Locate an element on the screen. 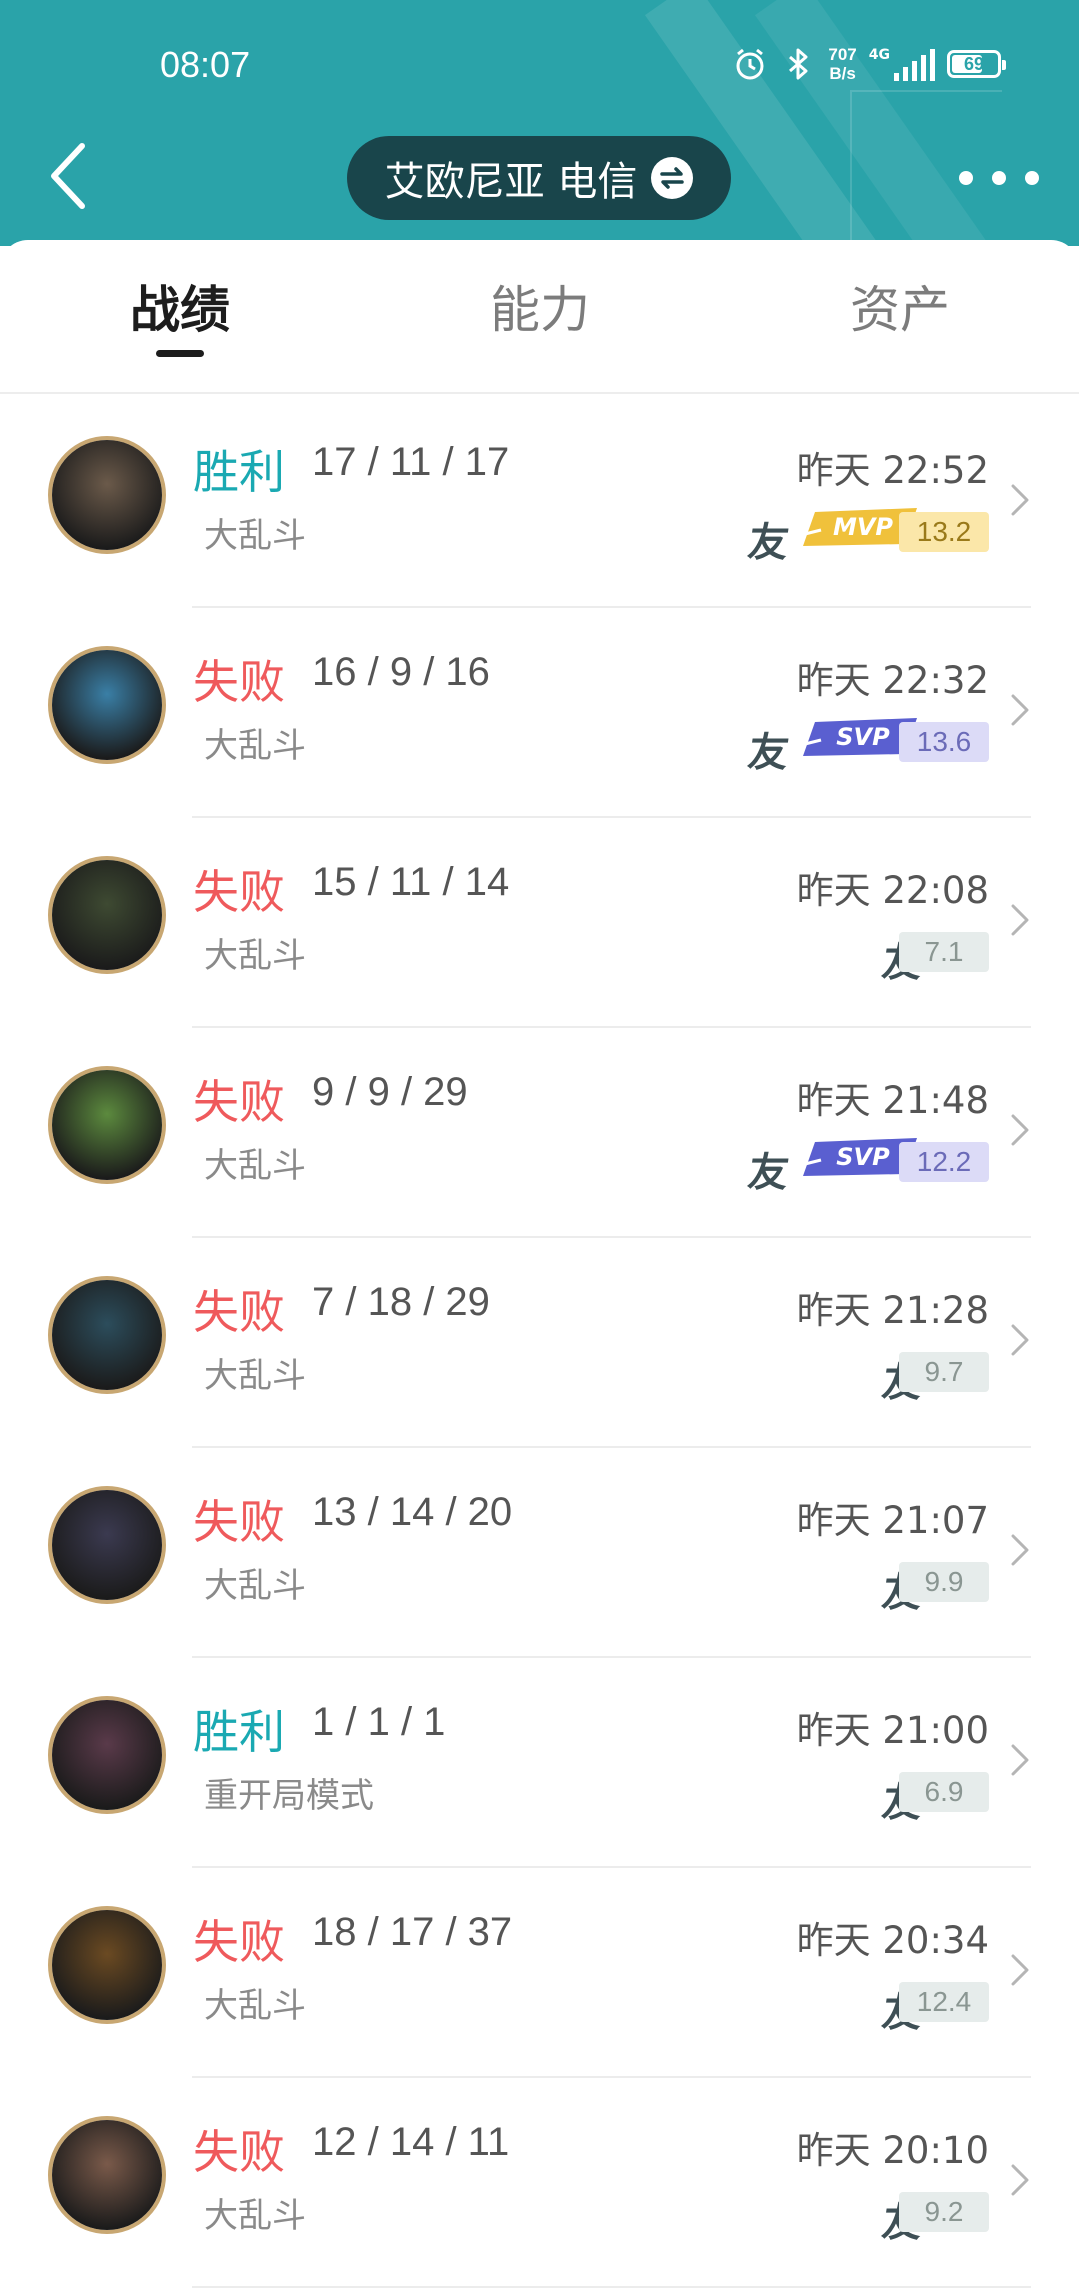 This screenshot has height=2288, width=1079. network-type: 4G is located at coordinates (879, 55).